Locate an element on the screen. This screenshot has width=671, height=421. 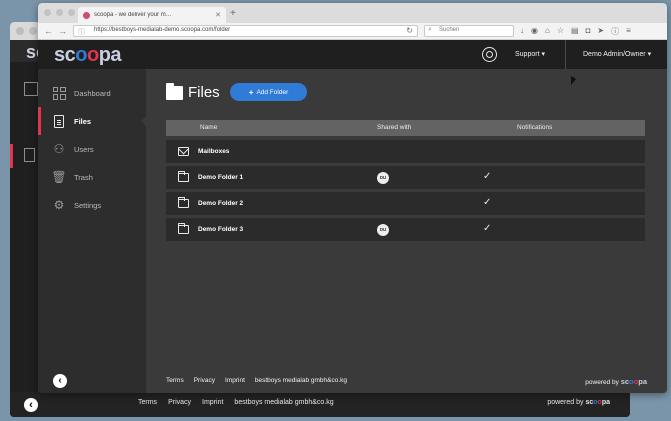
users-icon: ⚇ is located at coordinates (59, 149).